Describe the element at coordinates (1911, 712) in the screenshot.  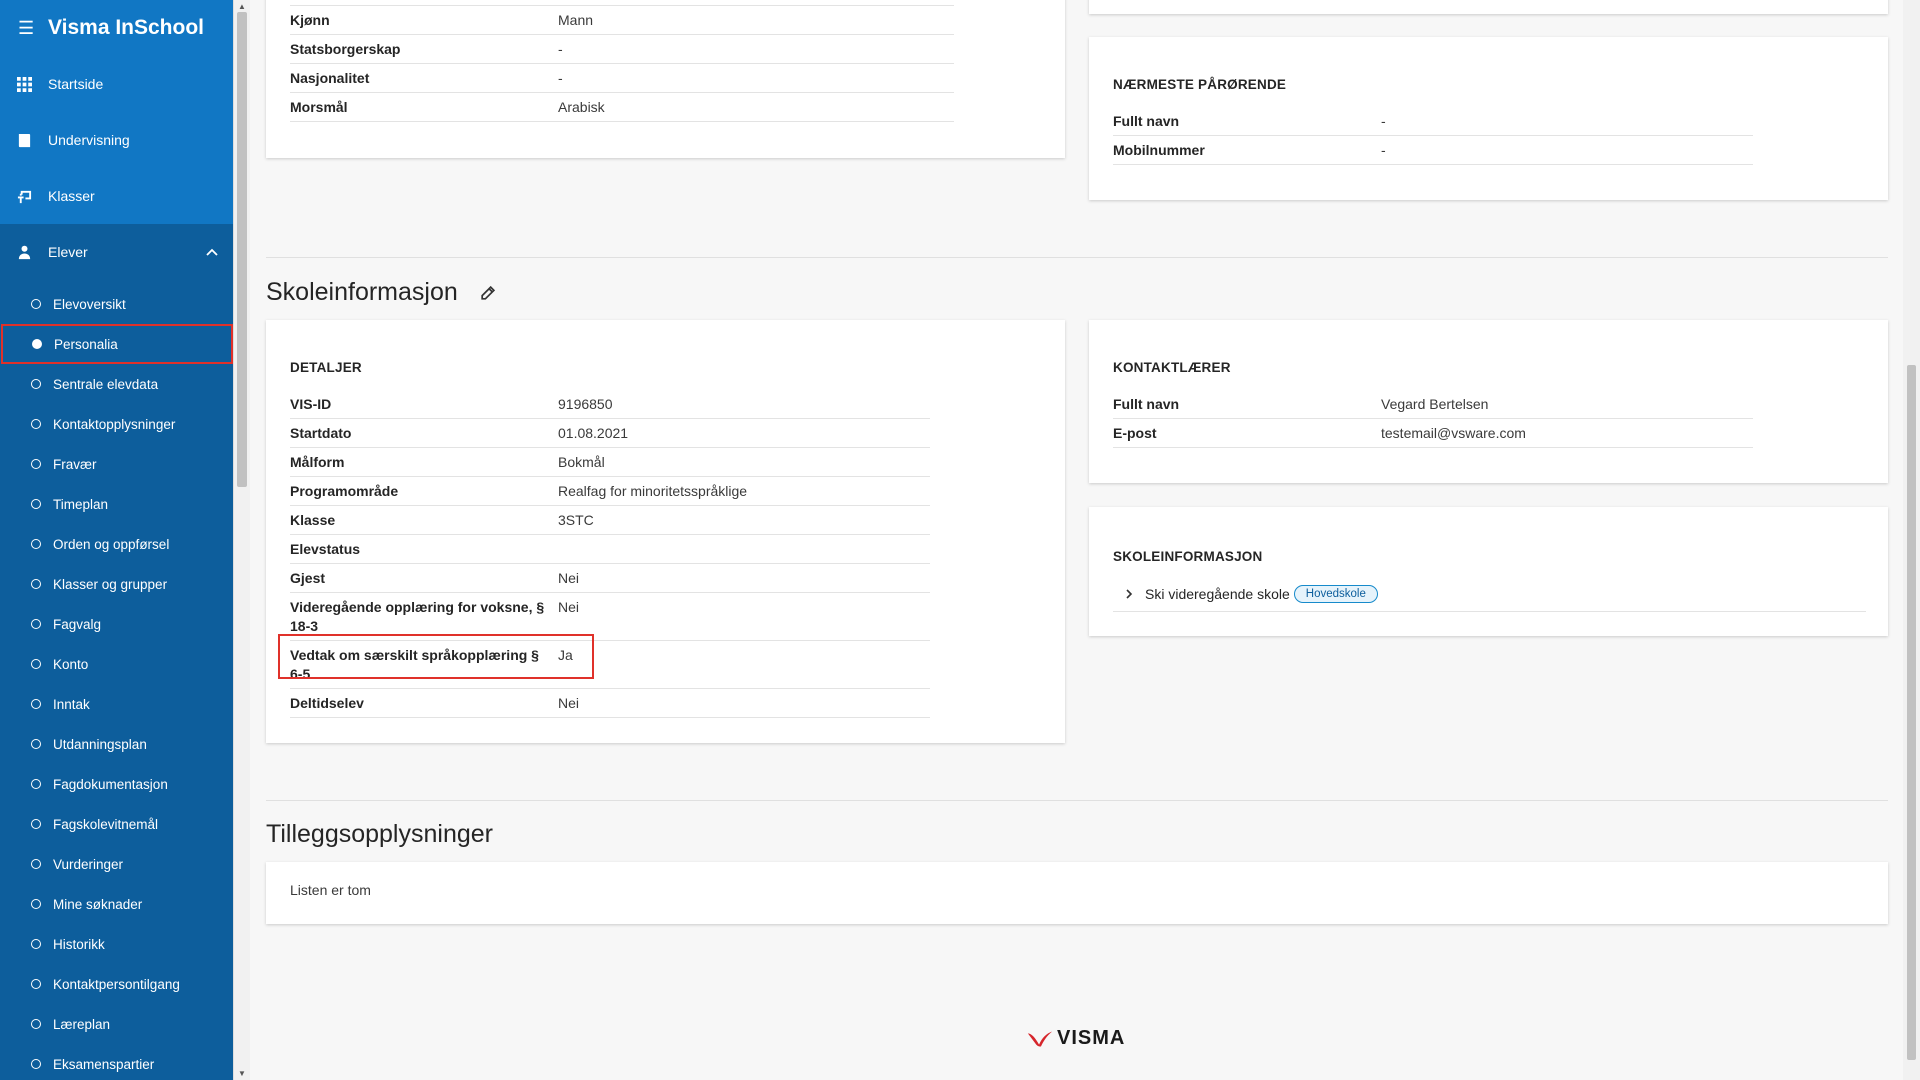
I see `page-scrollbar-thumb` at that location.